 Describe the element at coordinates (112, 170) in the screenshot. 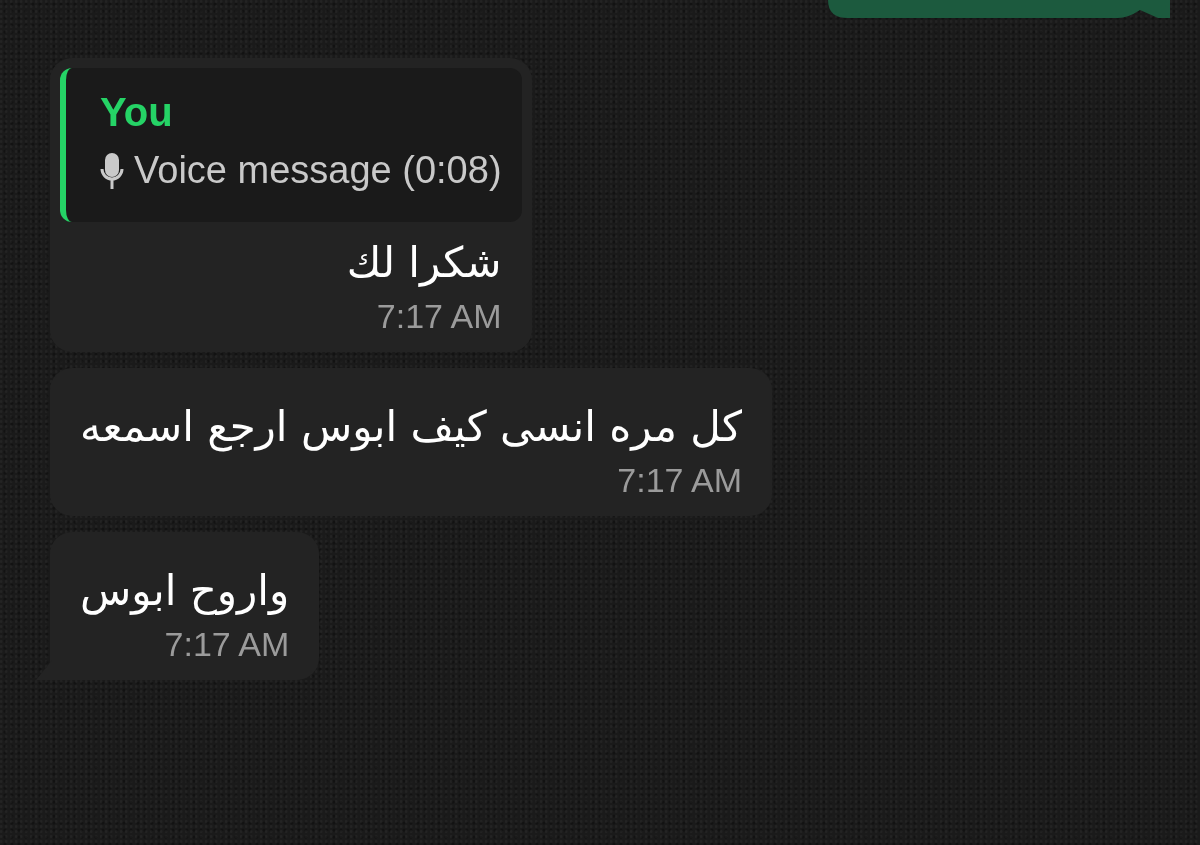

I see `microphone-icon` at that location.